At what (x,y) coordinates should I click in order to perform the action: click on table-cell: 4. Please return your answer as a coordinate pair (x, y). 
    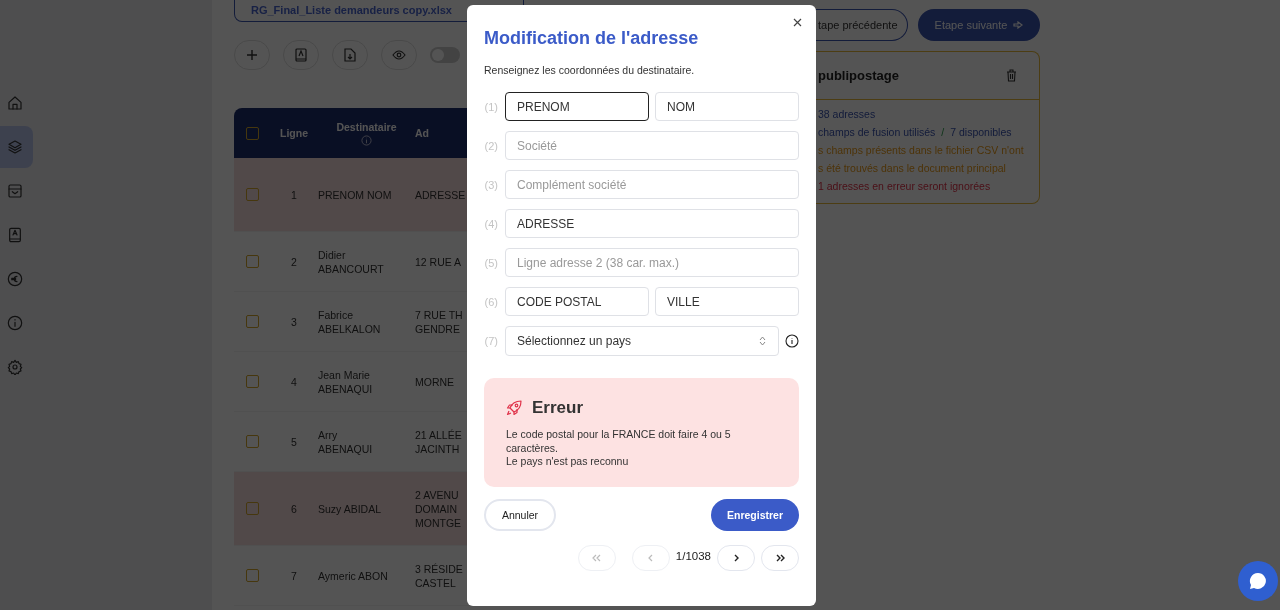
    Looking at the image, I should click on (294, 381).